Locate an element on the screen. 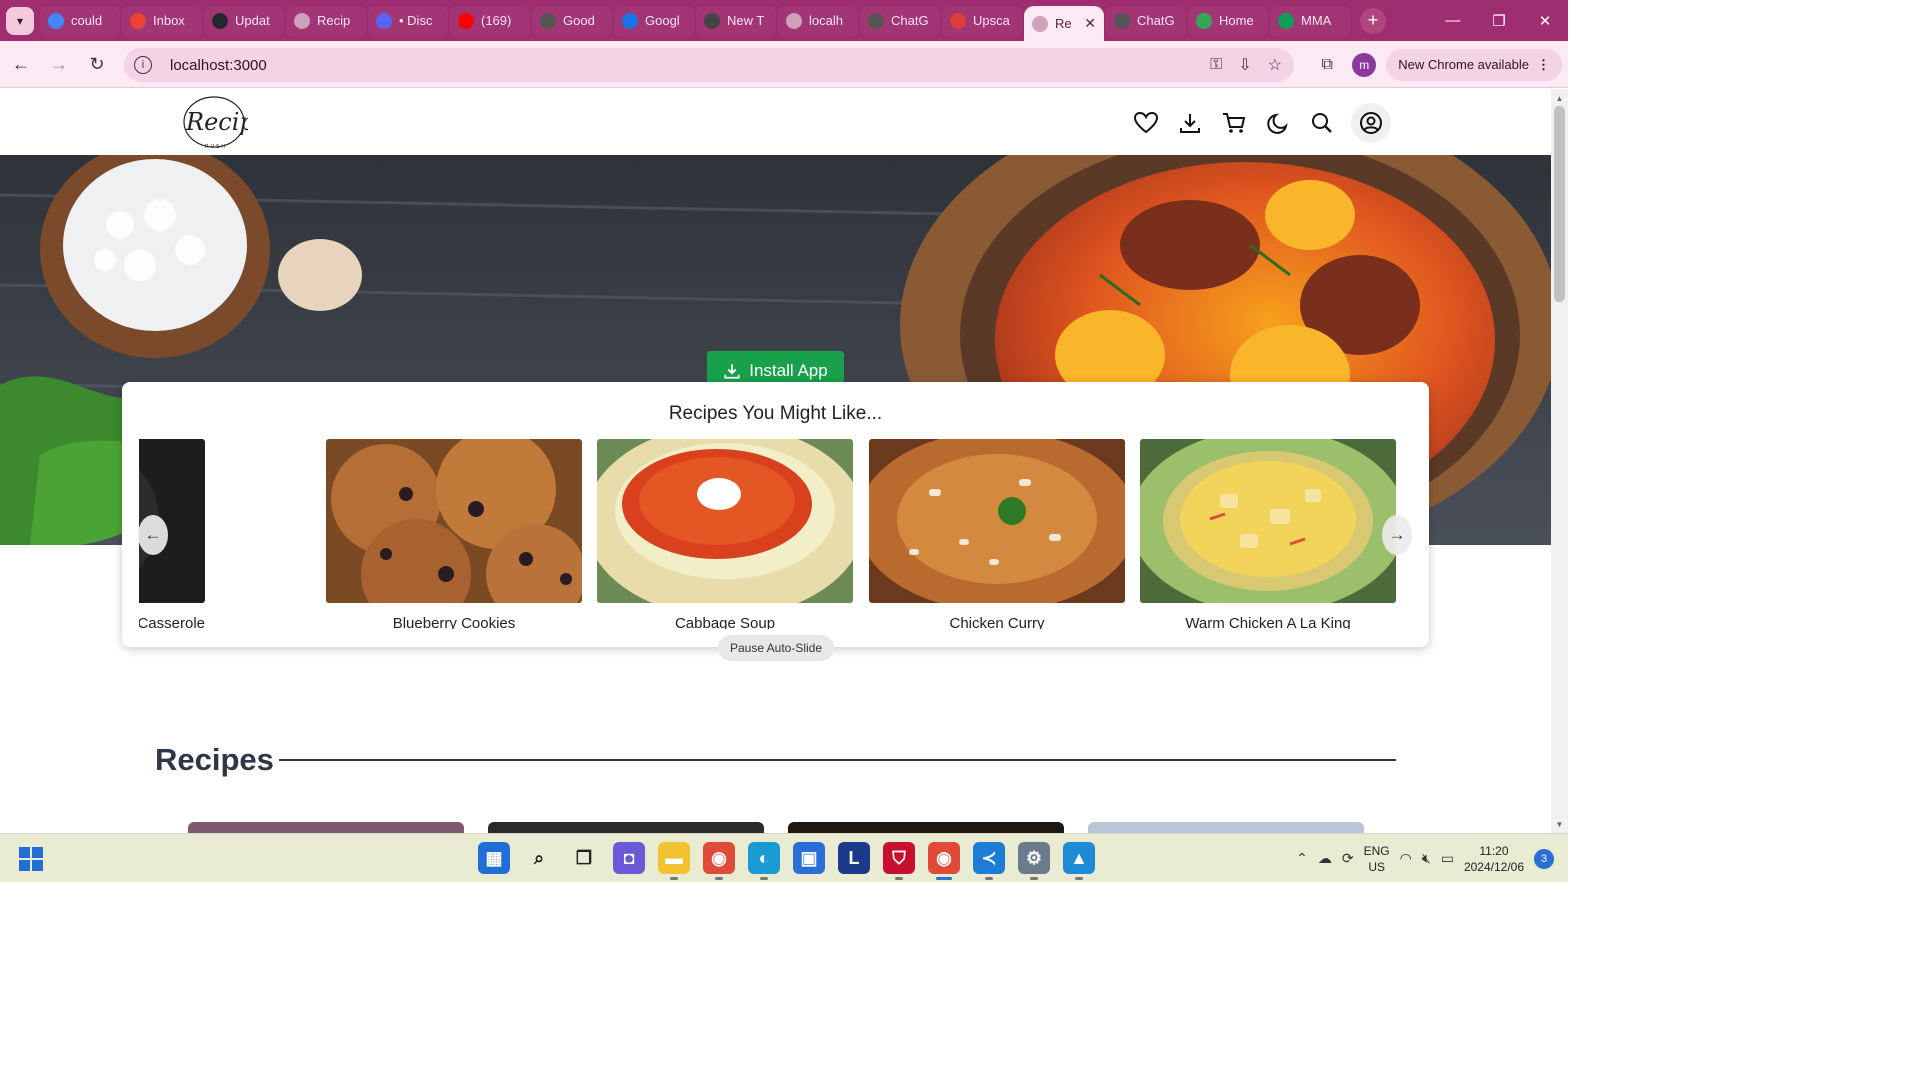 This screenshot has height=1080, width=1920. scroll-thumb is located at coordinates (1559, 204).